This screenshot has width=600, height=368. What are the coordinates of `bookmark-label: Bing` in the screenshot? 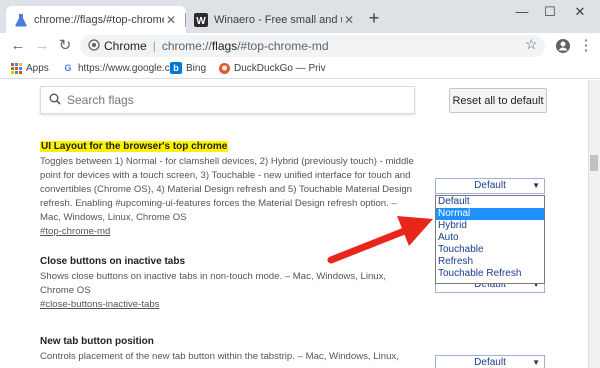 It's located at (196, 68).